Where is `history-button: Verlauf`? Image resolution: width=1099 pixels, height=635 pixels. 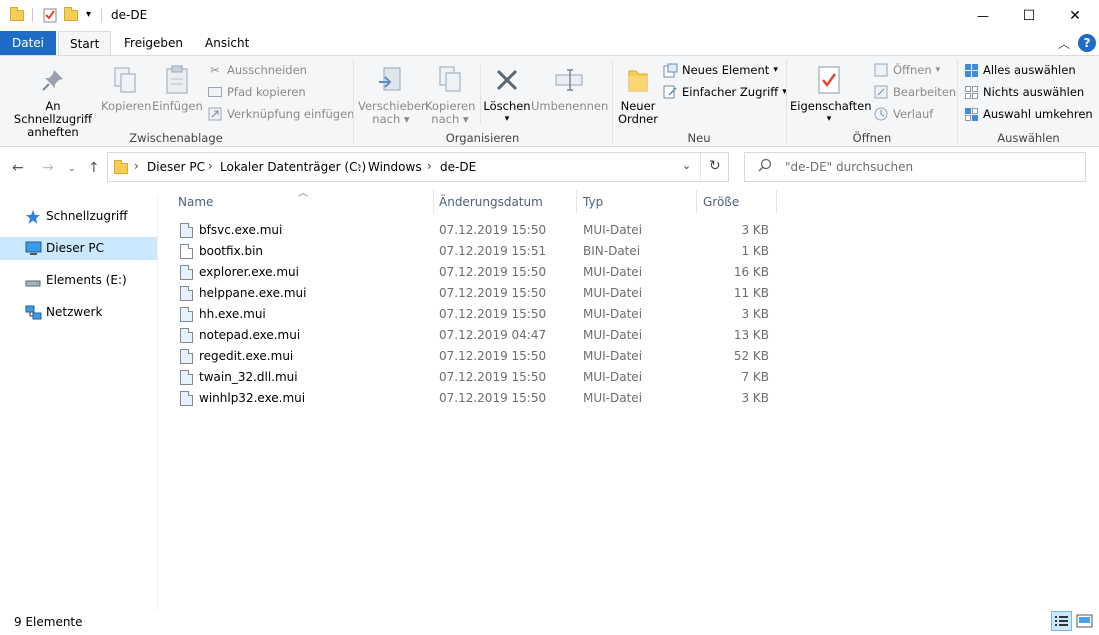
history-button: Verlauf is located at coordinates (903, 114).